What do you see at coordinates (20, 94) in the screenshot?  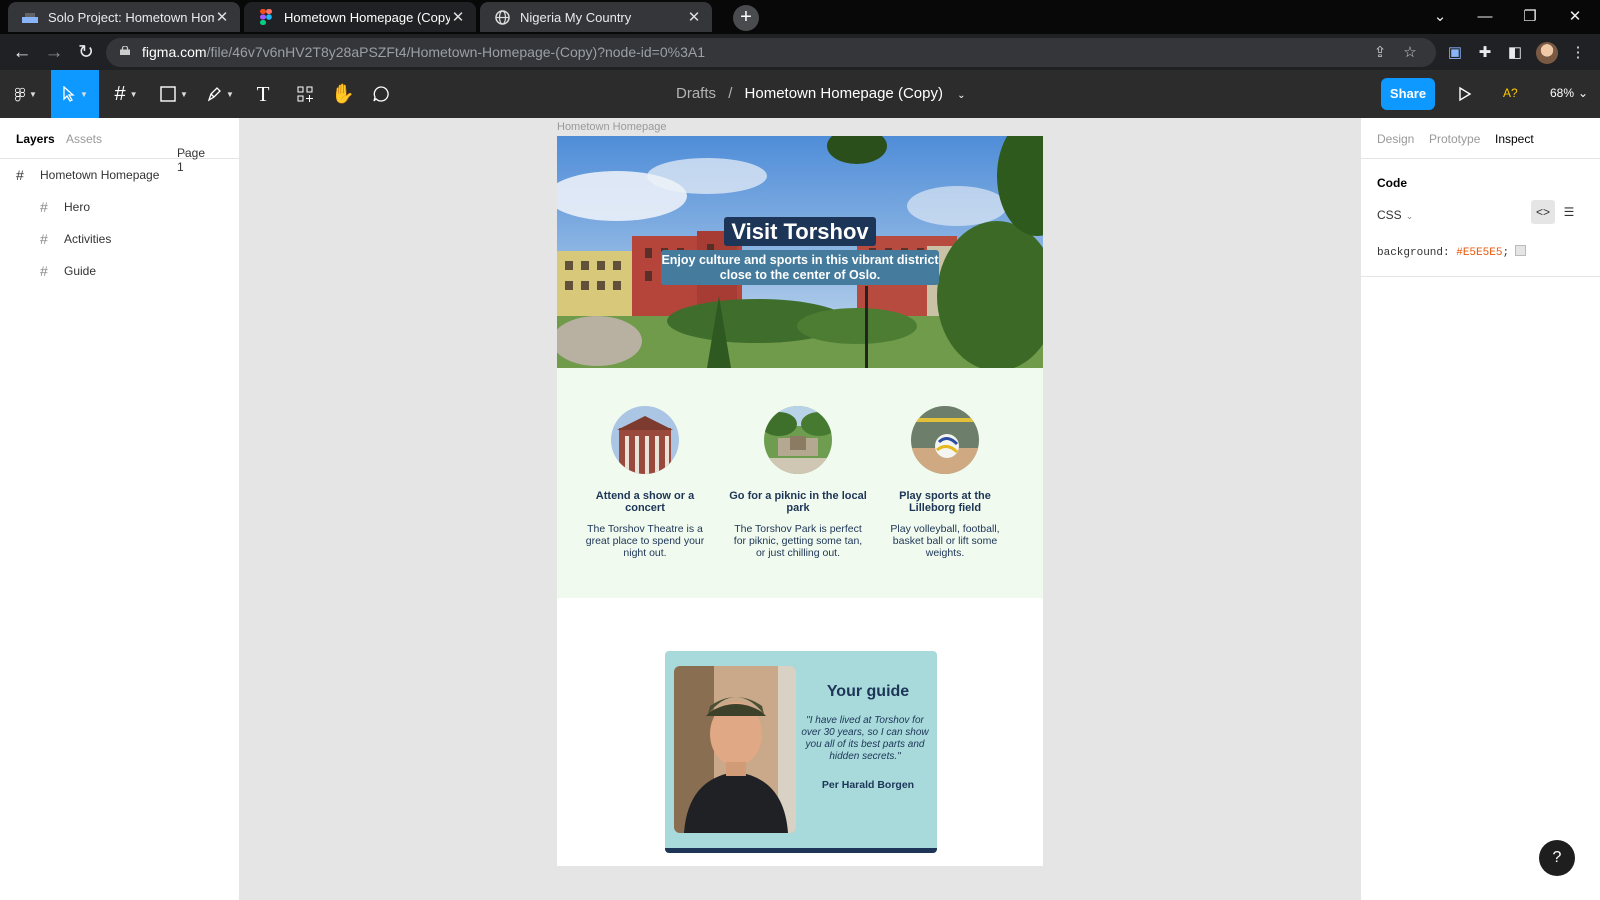 I see `figma-logo-icon` at bounding box center [20, 94].